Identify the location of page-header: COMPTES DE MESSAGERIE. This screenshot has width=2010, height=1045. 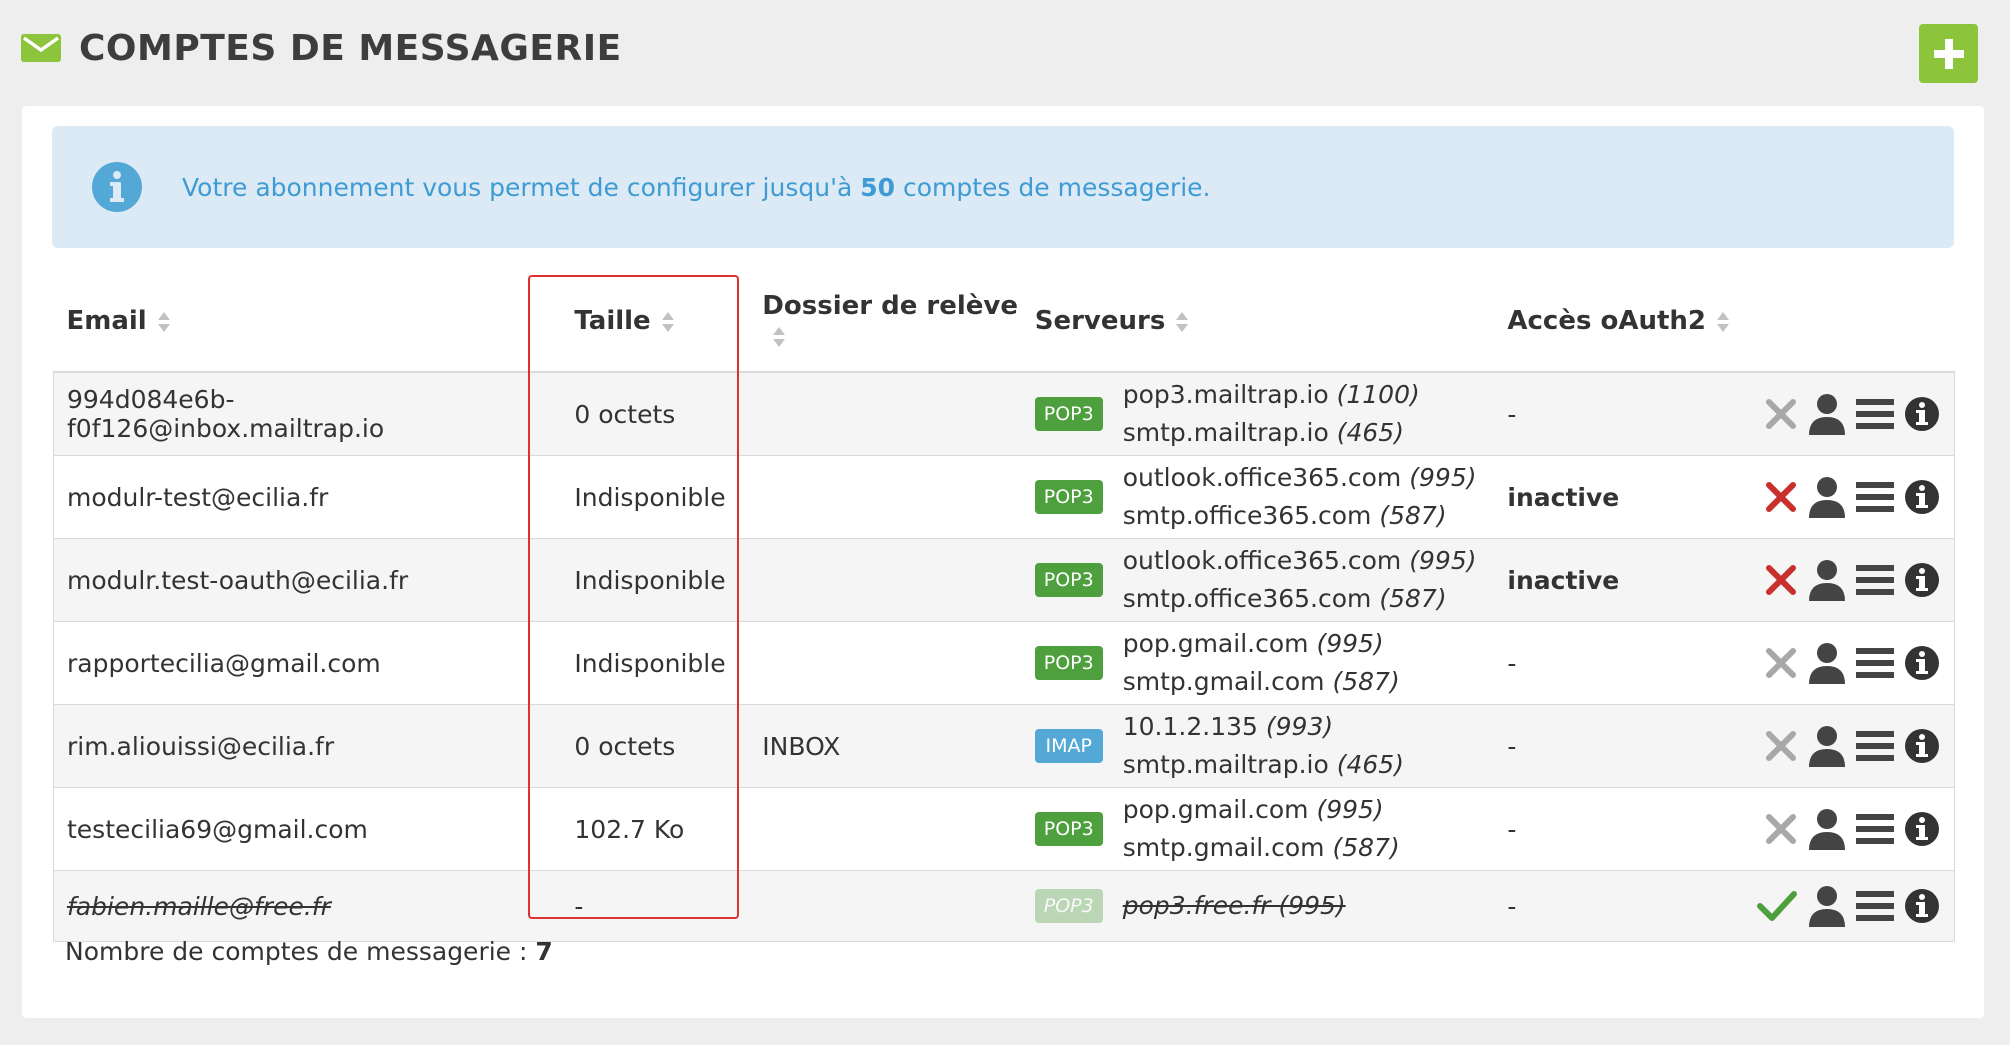
(321, 48).